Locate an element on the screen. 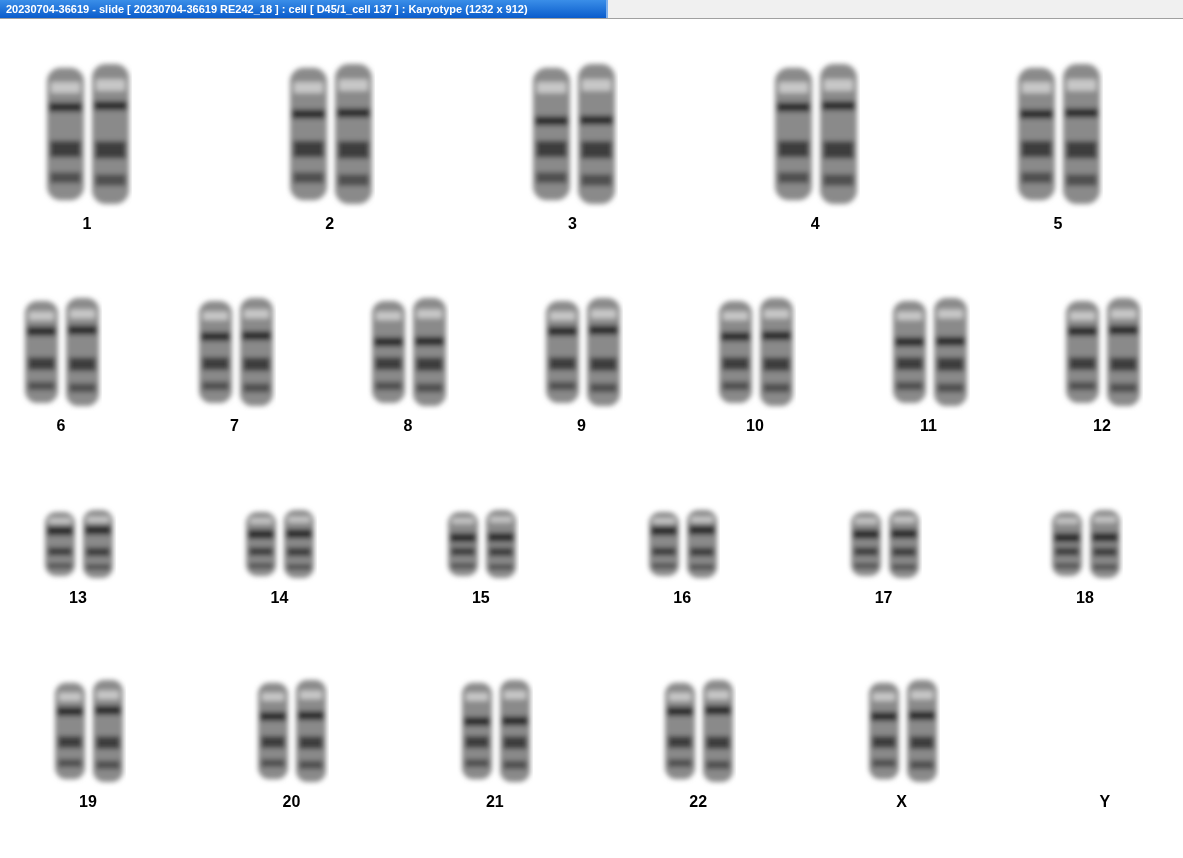 The width and height of the screenshot is (1183, 858). chromosome-label: Y is located at coordinates (1105, 802).